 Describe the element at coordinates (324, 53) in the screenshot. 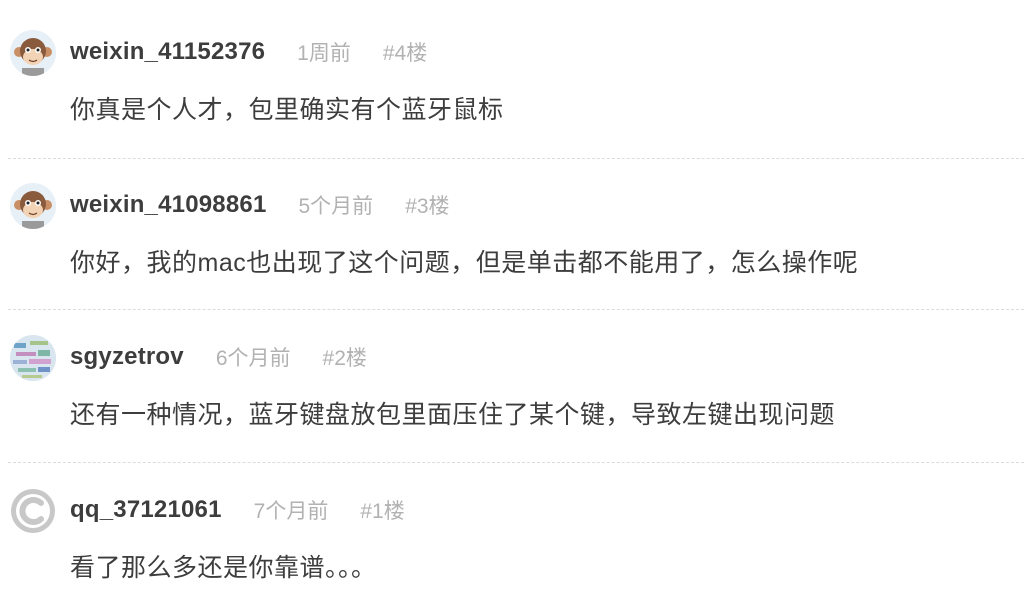

I see `comment-time: 1周前` at that location.